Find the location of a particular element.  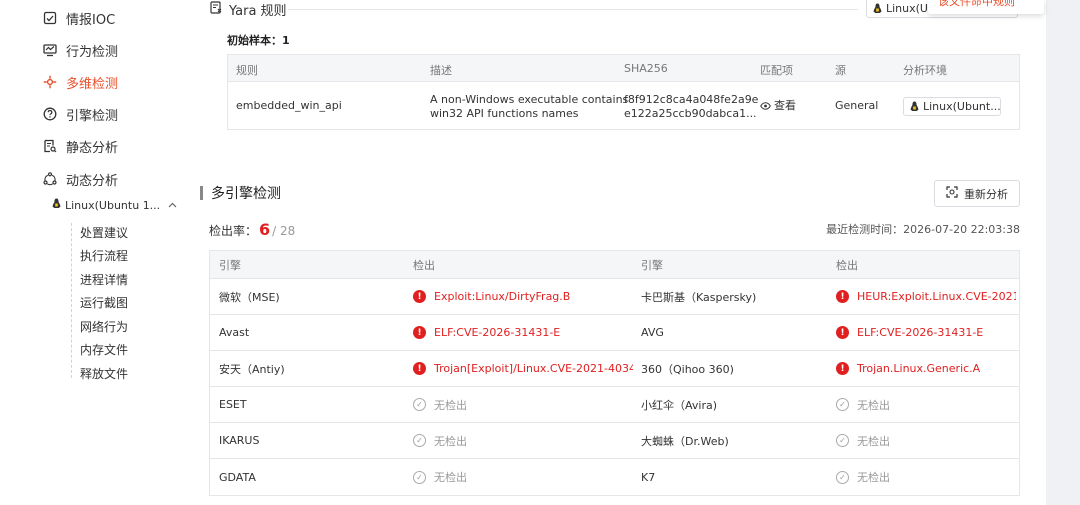

yara-desc-line2: win32 API functions names is located at coordinates (504, 113).